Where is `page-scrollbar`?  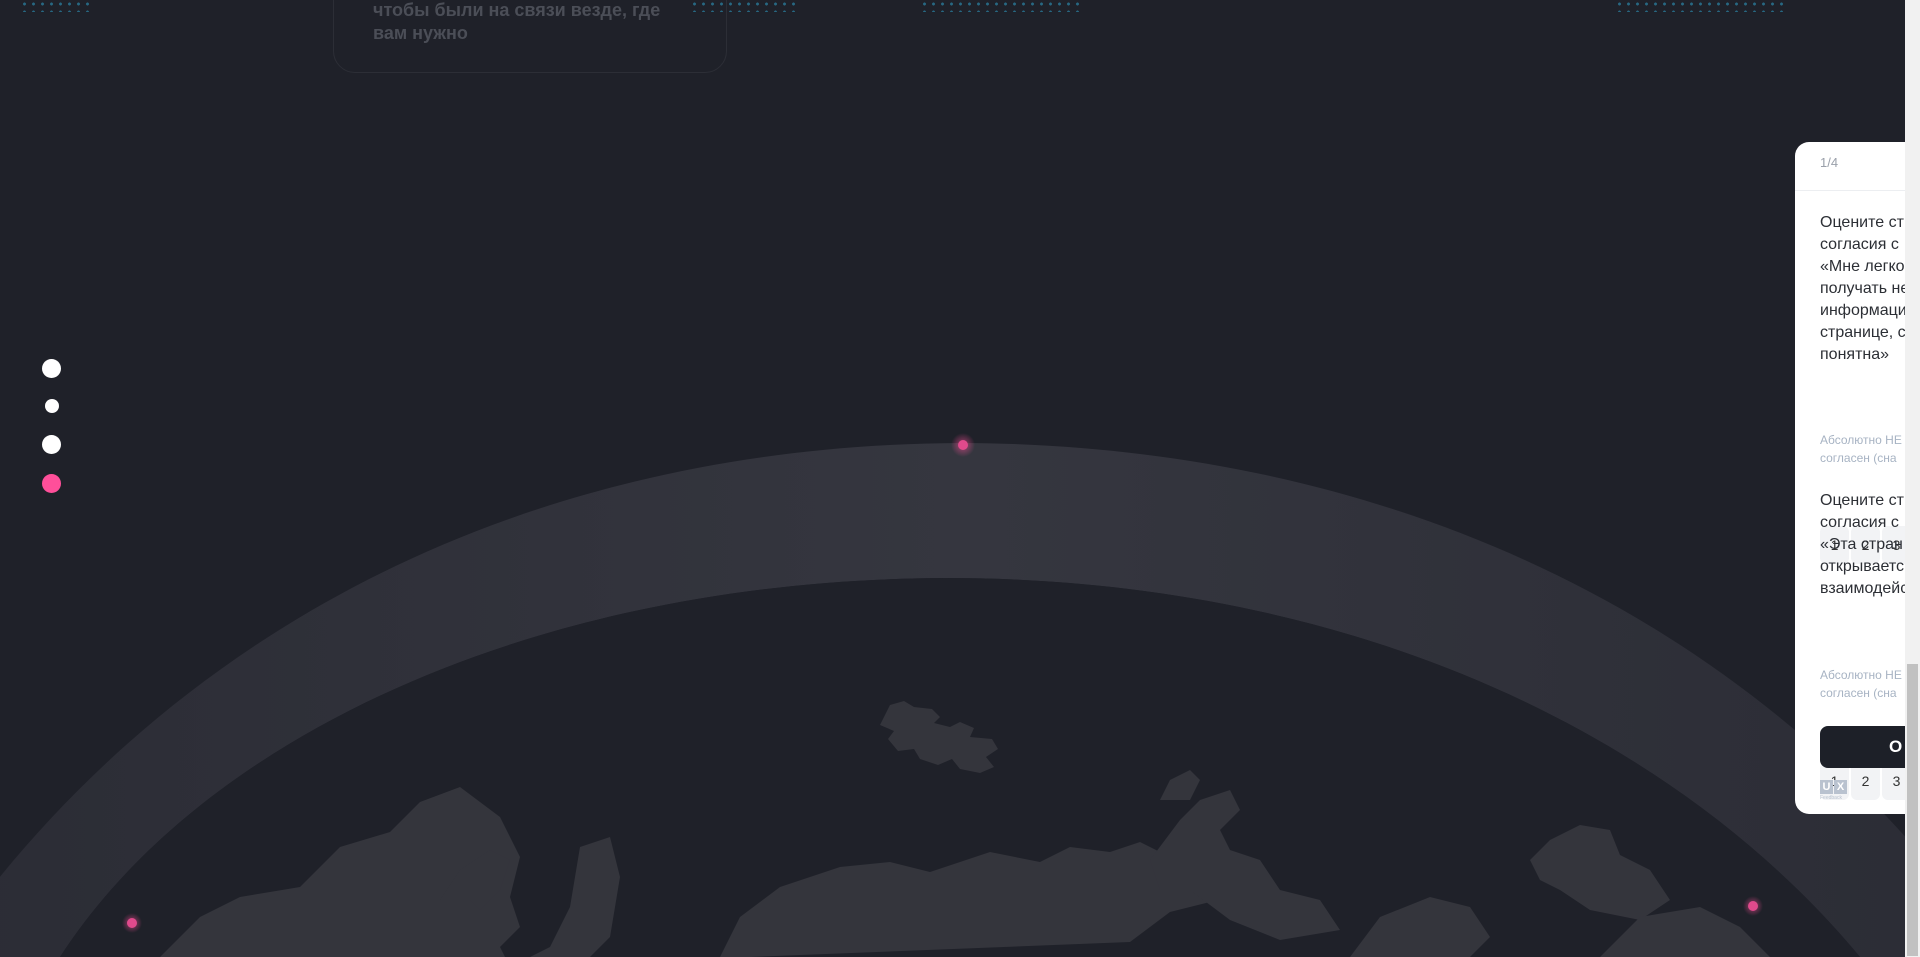
page-scrollbar is located at coordinates (1912, 478).